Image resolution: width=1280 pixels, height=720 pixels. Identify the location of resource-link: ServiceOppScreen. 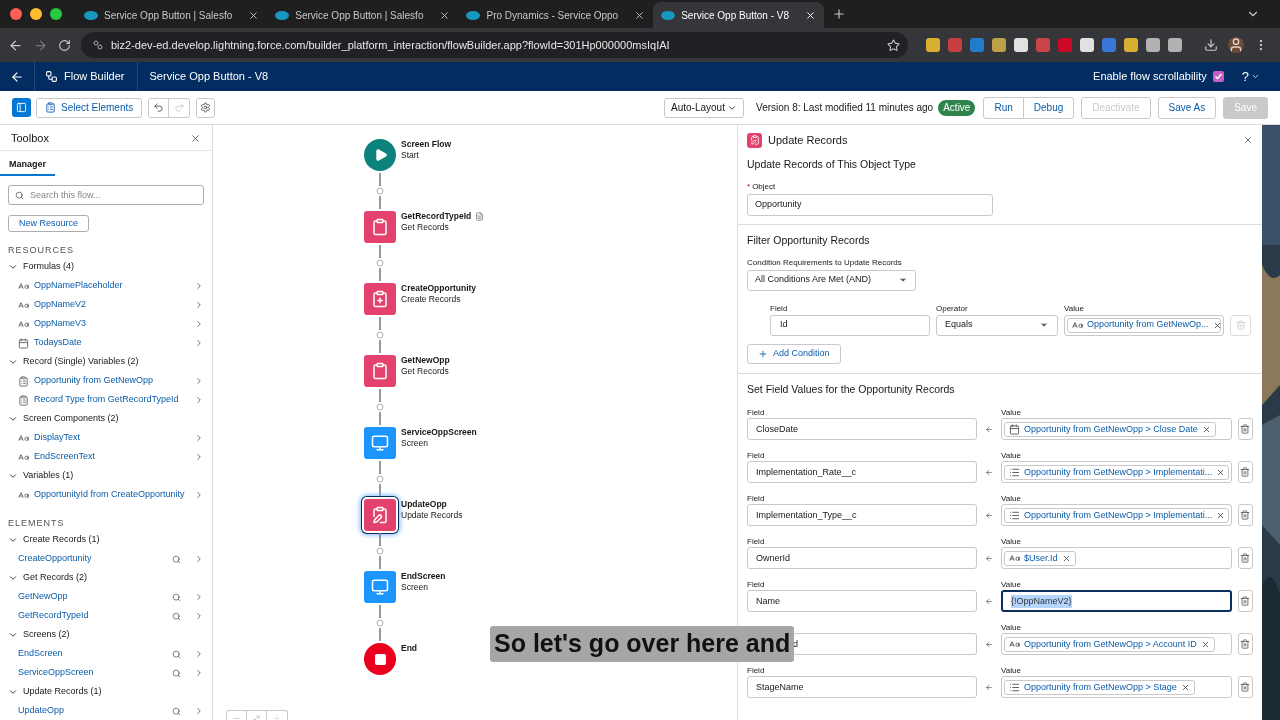
(92, 673).